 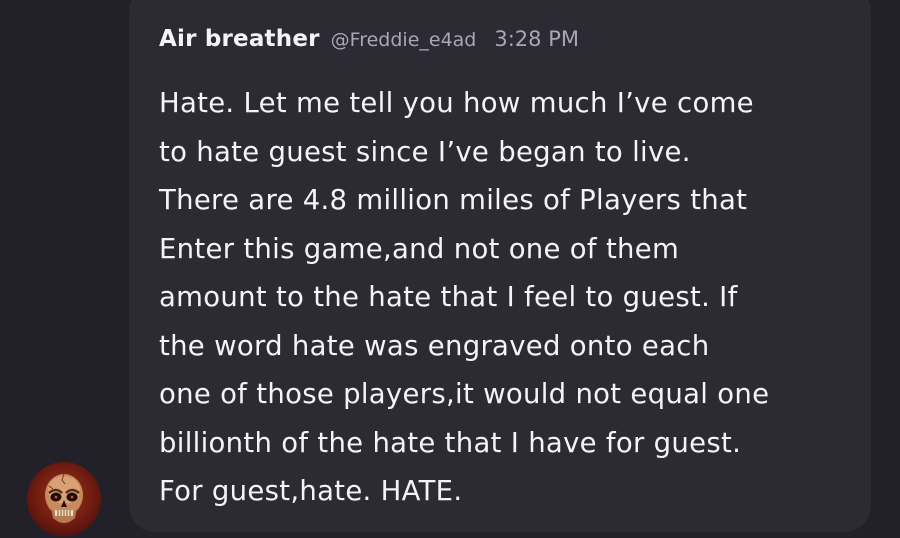 I want to click on author-display-name: Air breather, so click(x=239, y=39).